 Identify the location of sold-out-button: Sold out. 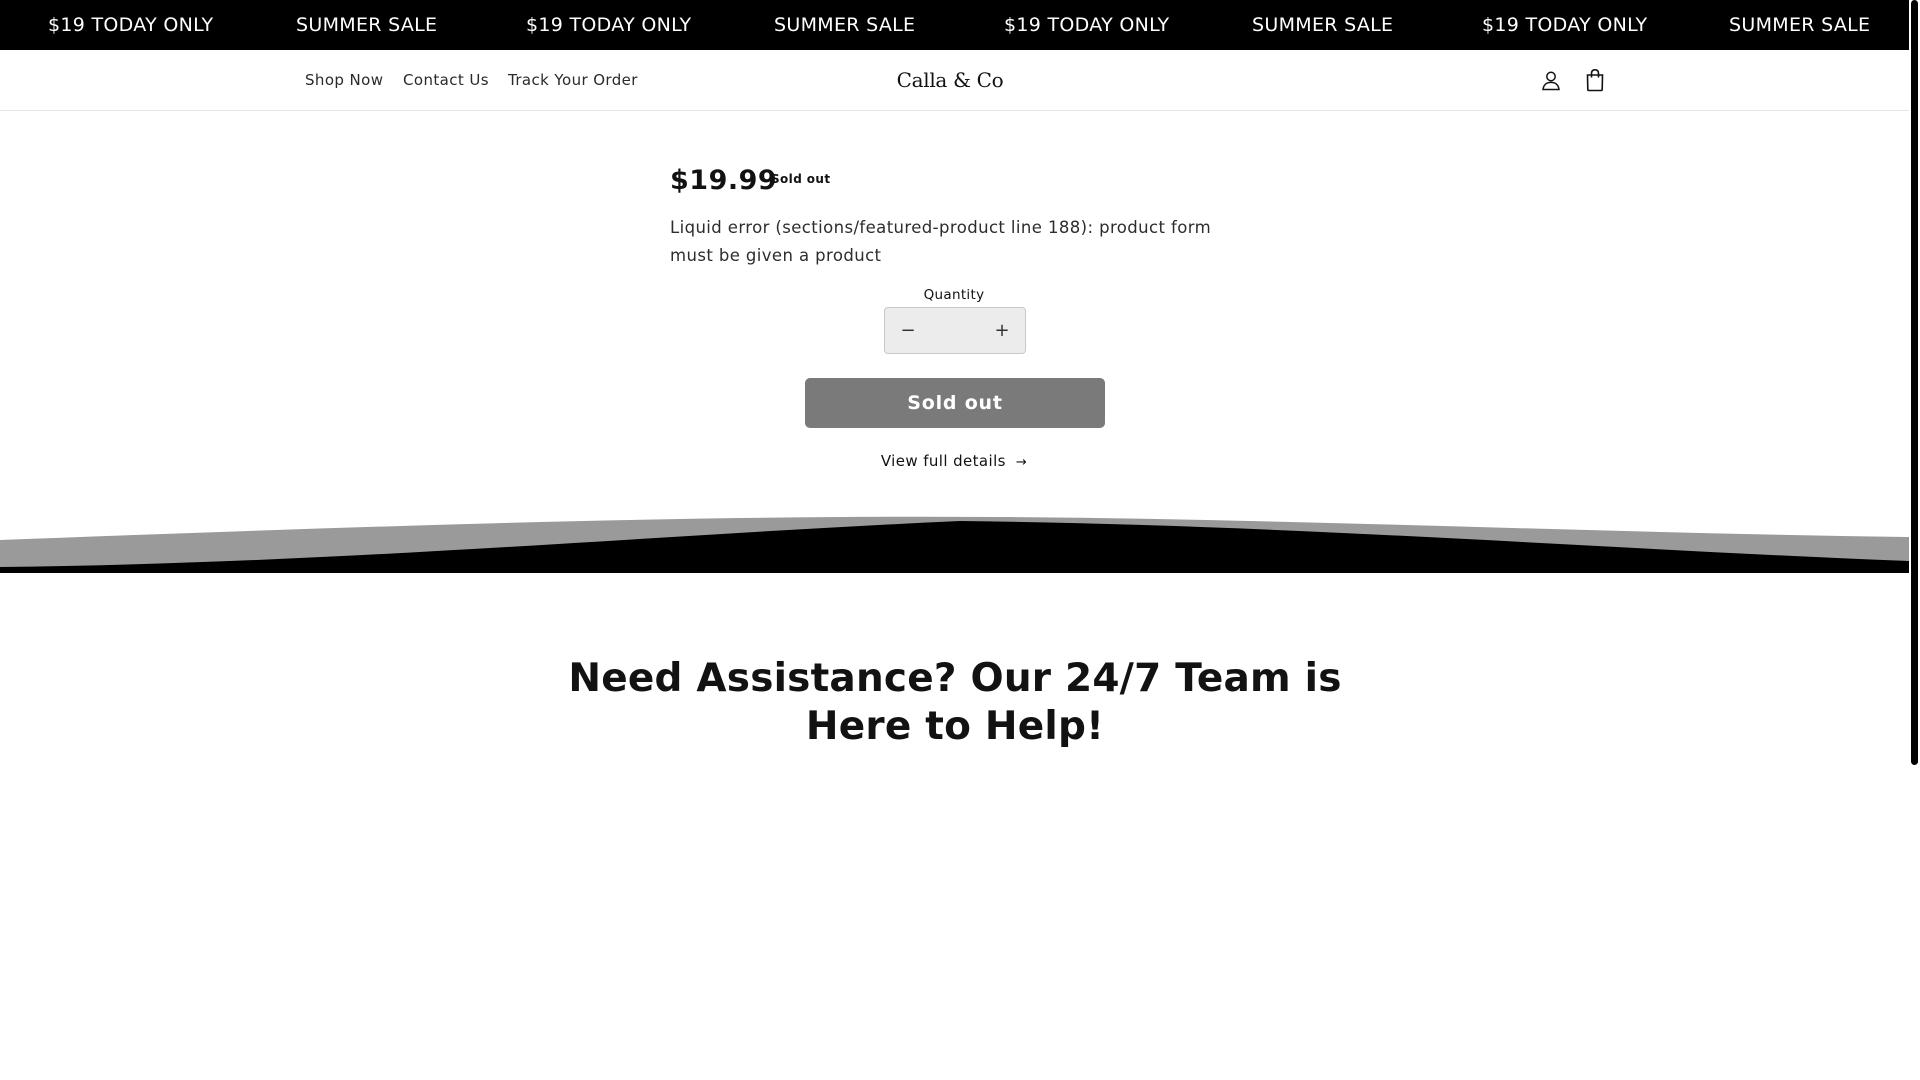
(955, 403).